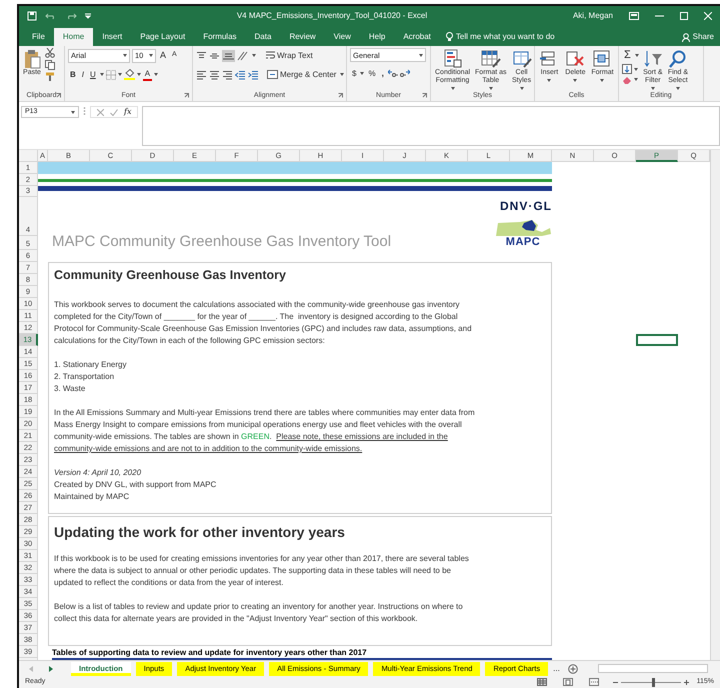 The width and height of the screenshot is (720, 688). I want to click on logo-text: MAPC, so click(523, 242).